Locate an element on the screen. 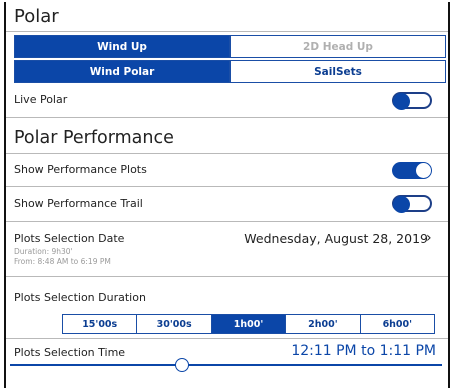 This screenshot has height=390, width=456. polar-section-title: Polar is located at coordinates (36, 16).